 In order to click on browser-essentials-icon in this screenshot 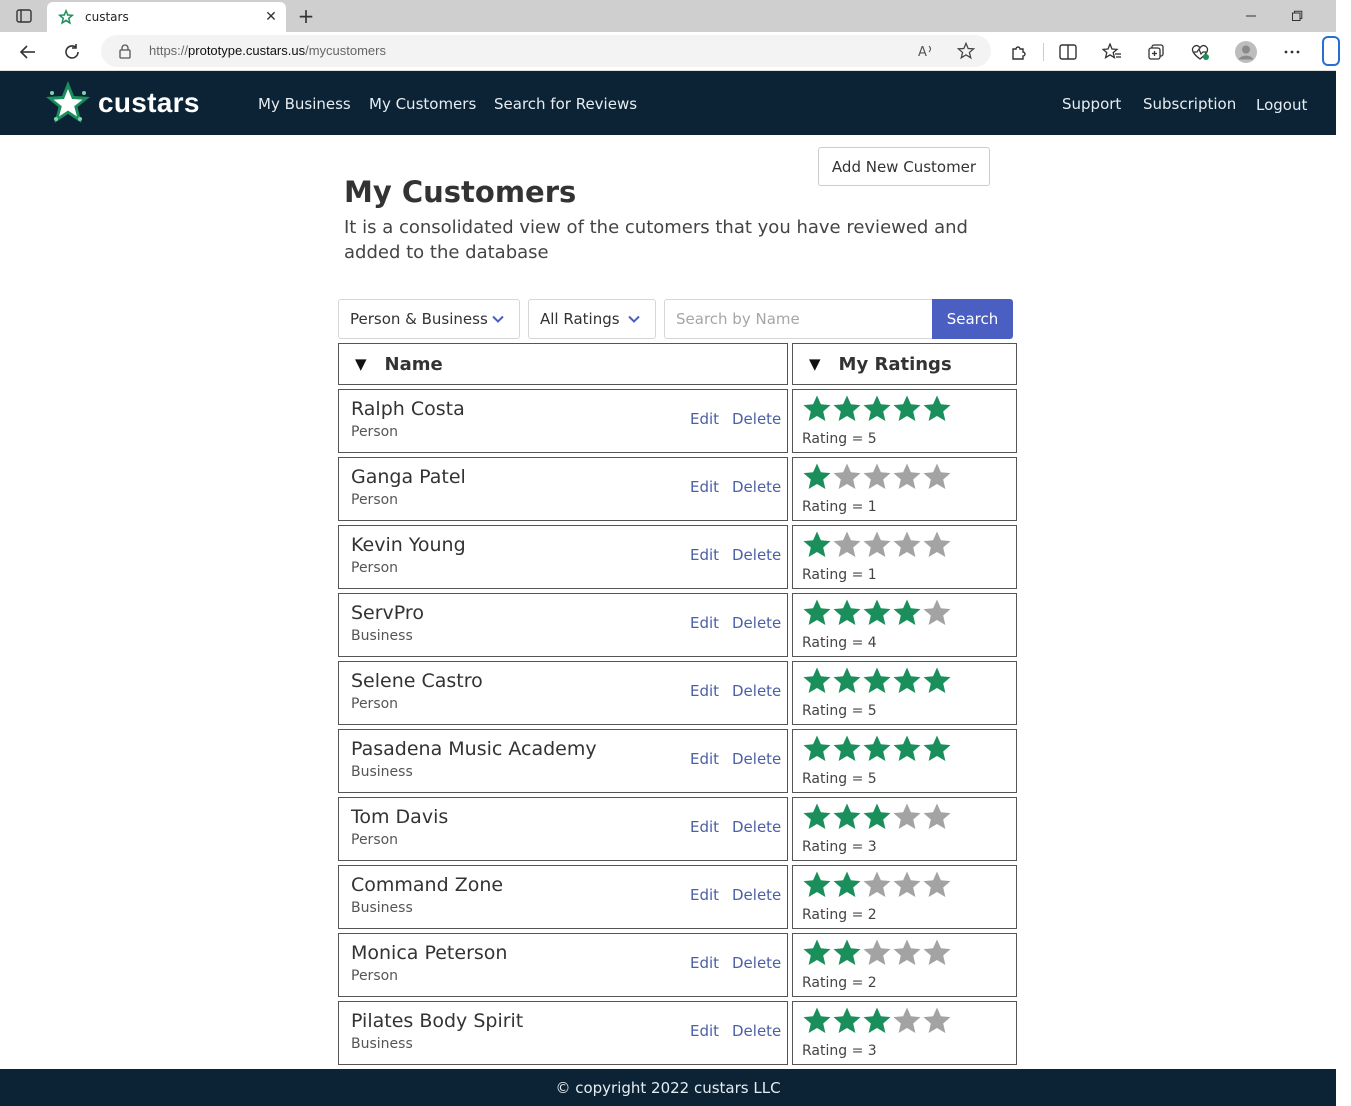, I will do `click(1200, 52)`.